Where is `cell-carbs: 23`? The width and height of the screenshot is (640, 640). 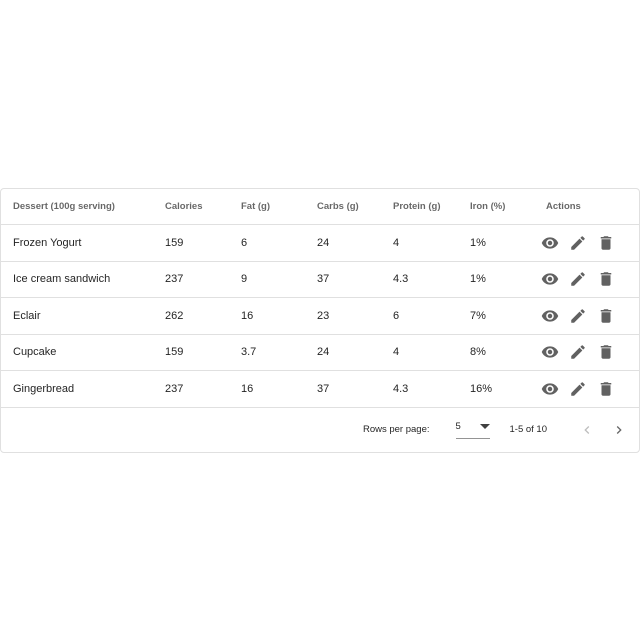
cell-carbs: 23 is located at coordinates (343, 316).